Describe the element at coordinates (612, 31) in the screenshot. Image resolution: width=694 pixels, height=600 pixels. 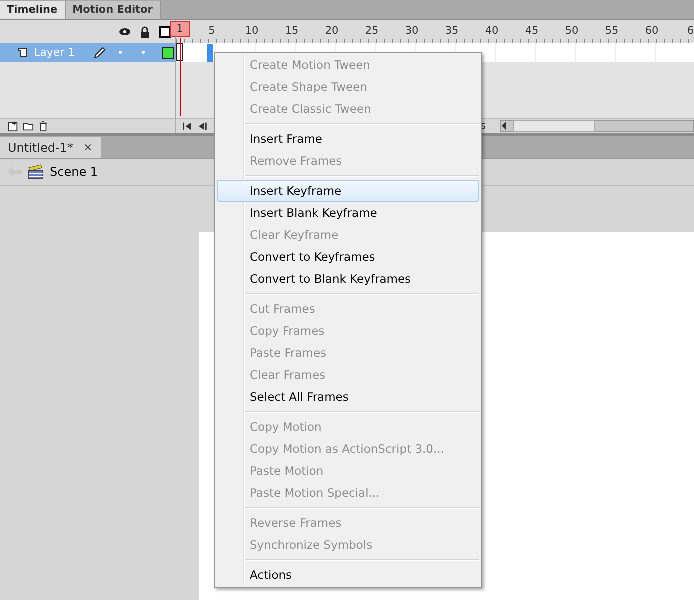
I see `frame-number: 55` at that location.